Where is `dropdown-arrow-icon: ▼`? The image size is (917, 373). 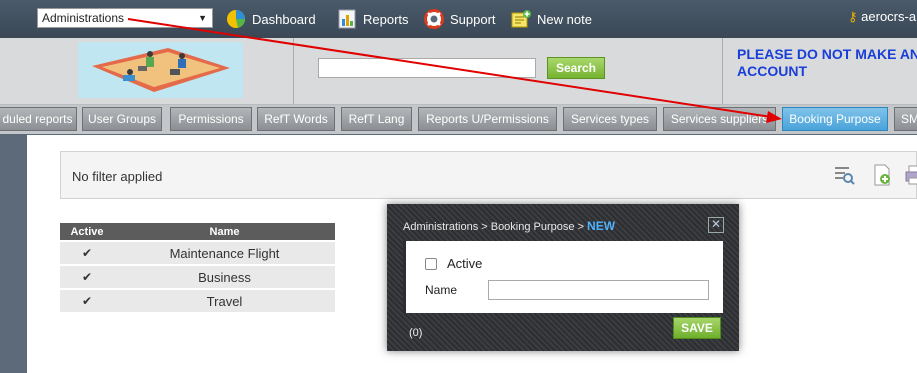 dropdown-arrow-icon: ▼ is located at coordinates (202, 18).